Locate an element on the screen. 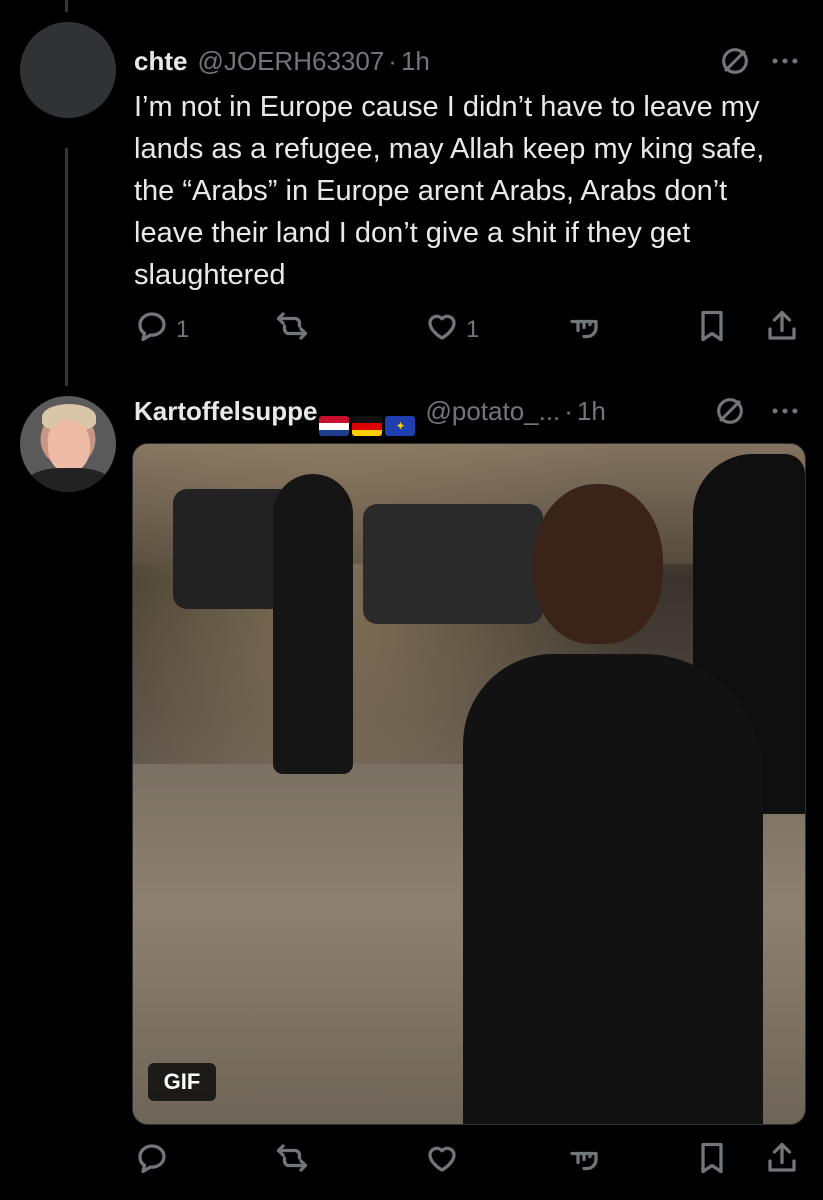 This screenshot has width=823, height=1200. like-button: 1 is located at coordinates (451, 329).